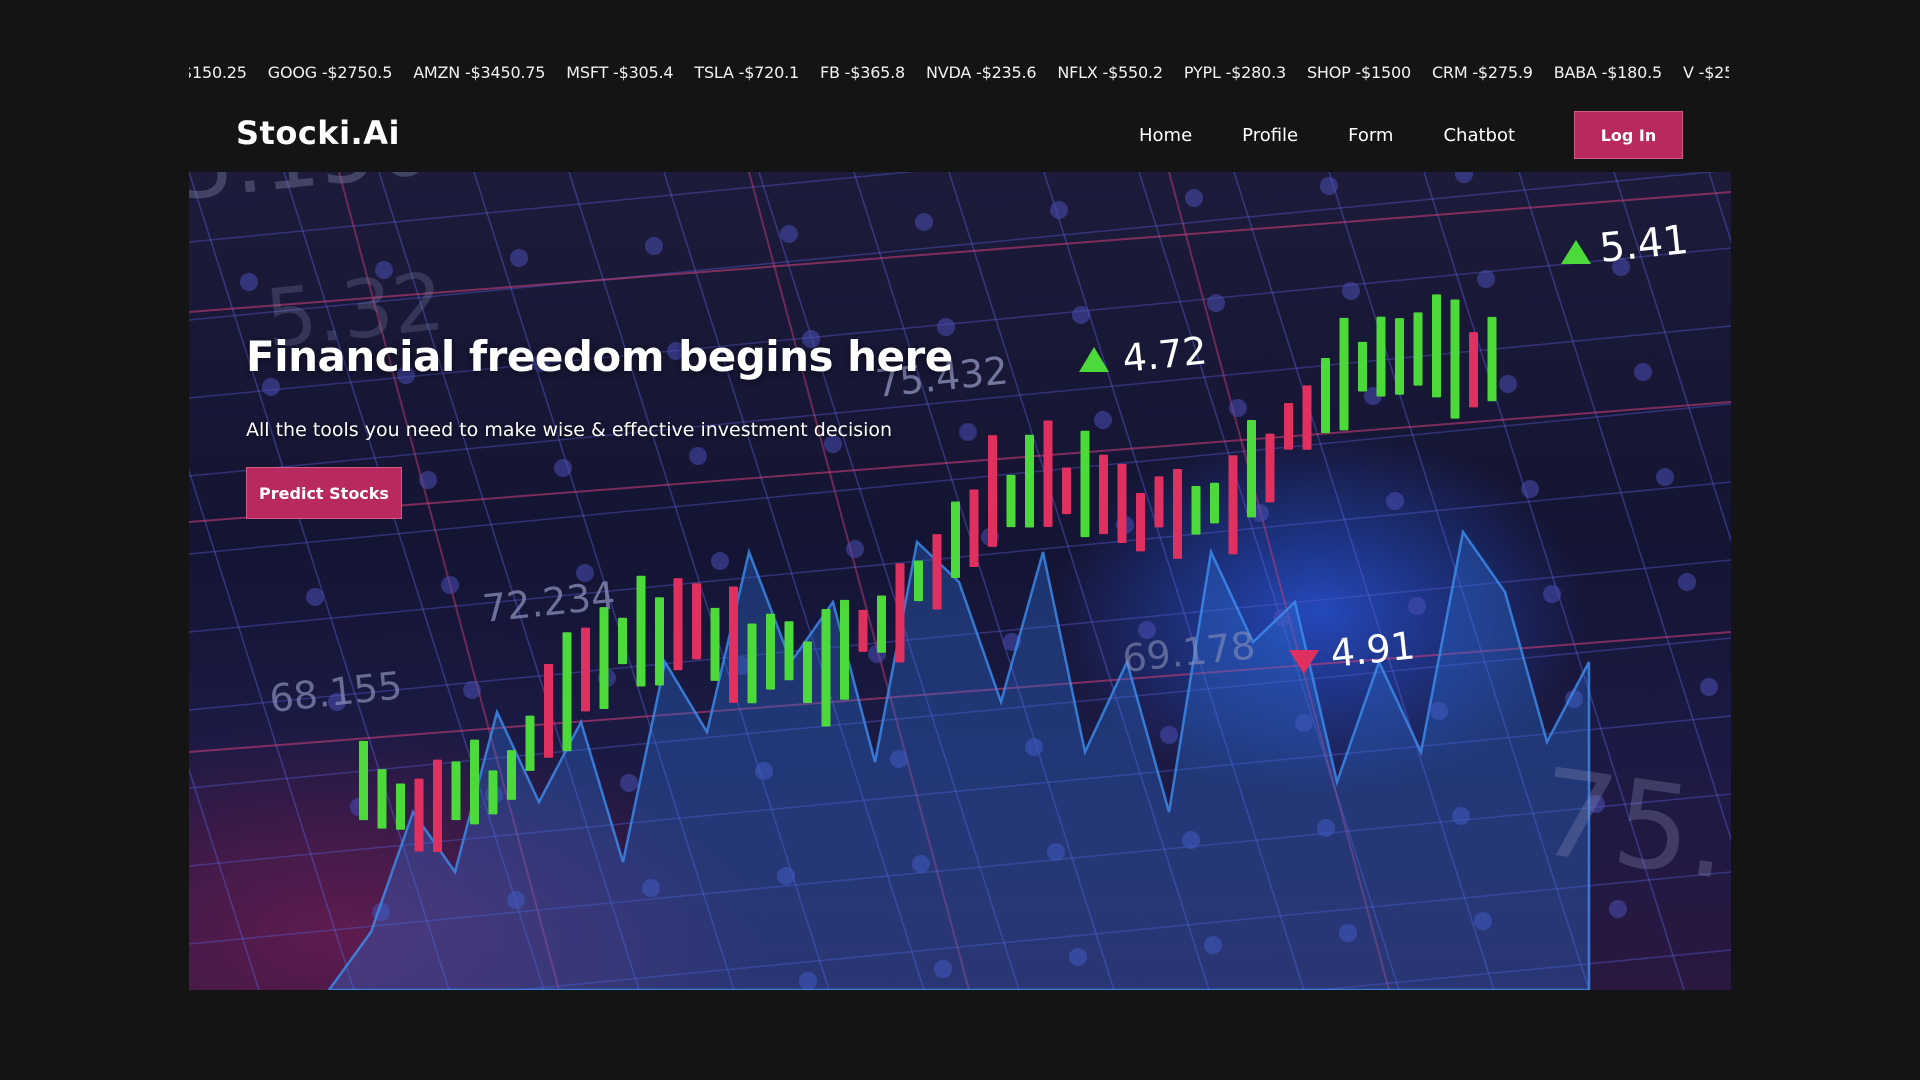  What do you see at coordinates (1270, 135) in the screenshot?
I see `nav-link-profile: Profile` at bounding box center [1270, 135].